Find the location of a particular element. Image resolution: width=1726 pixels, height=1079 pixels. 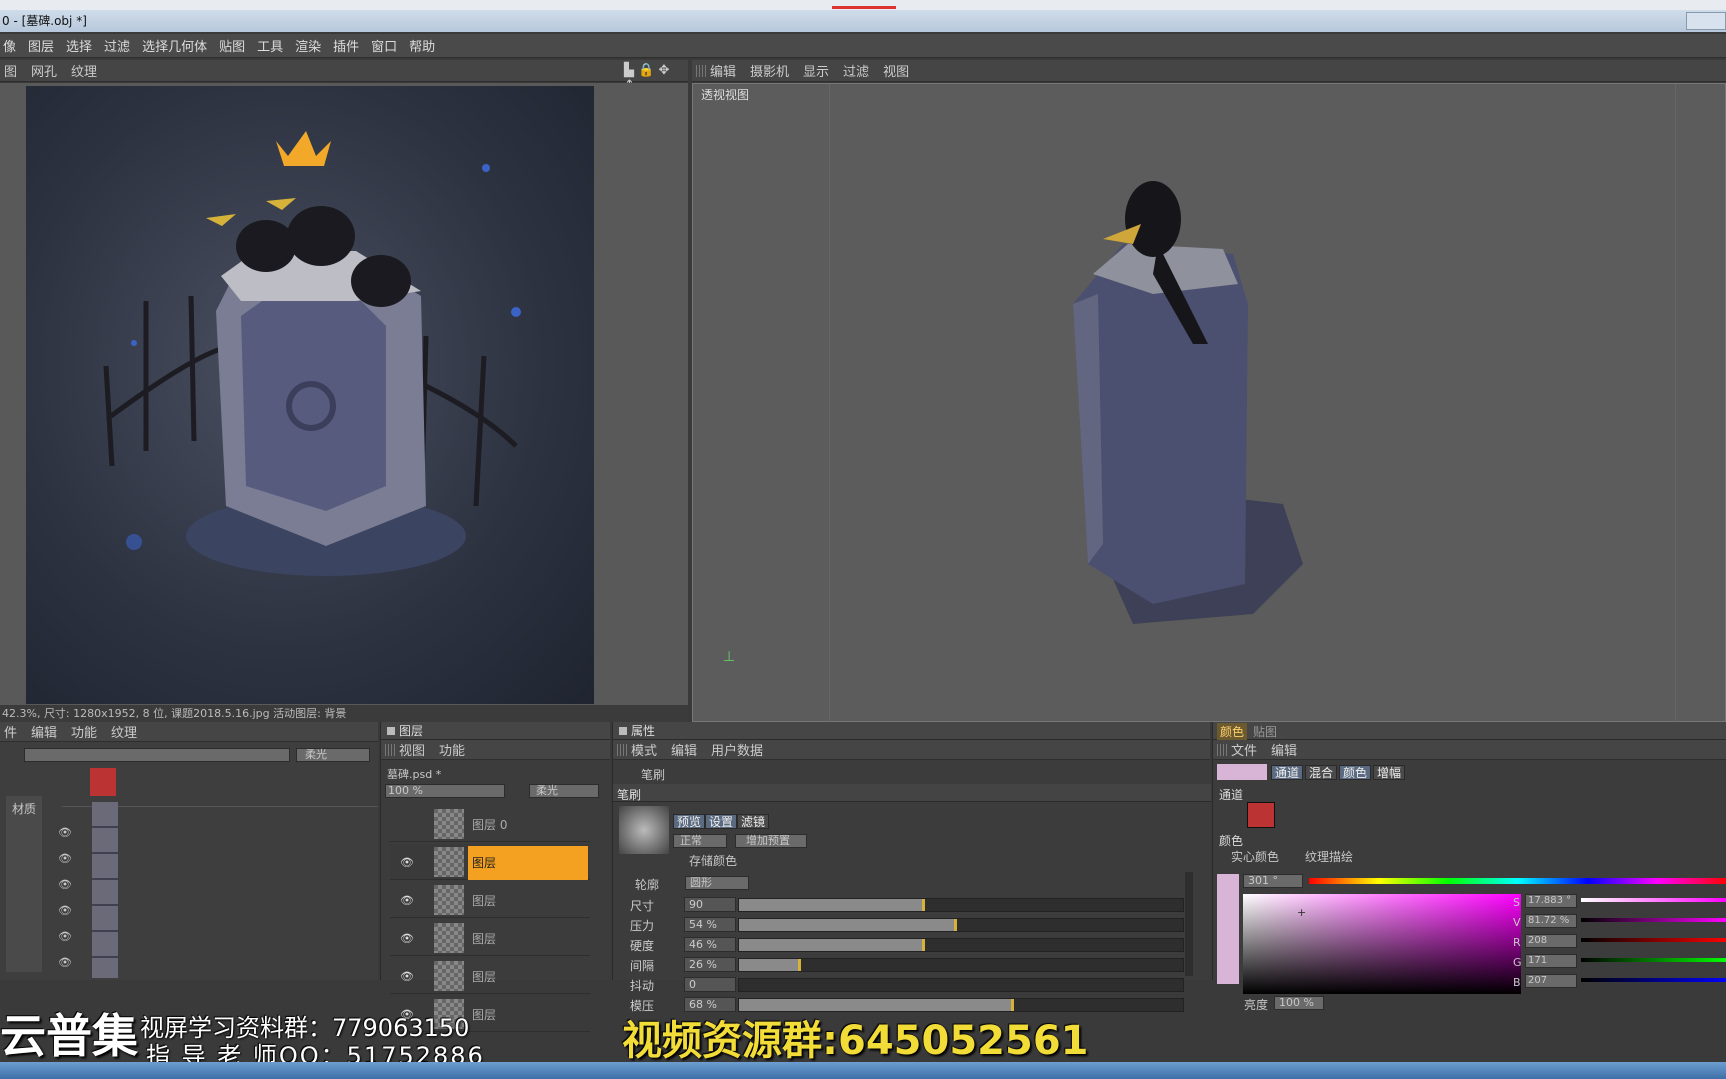

button-increase: 增幅 is located at coordinates (1389, 772).